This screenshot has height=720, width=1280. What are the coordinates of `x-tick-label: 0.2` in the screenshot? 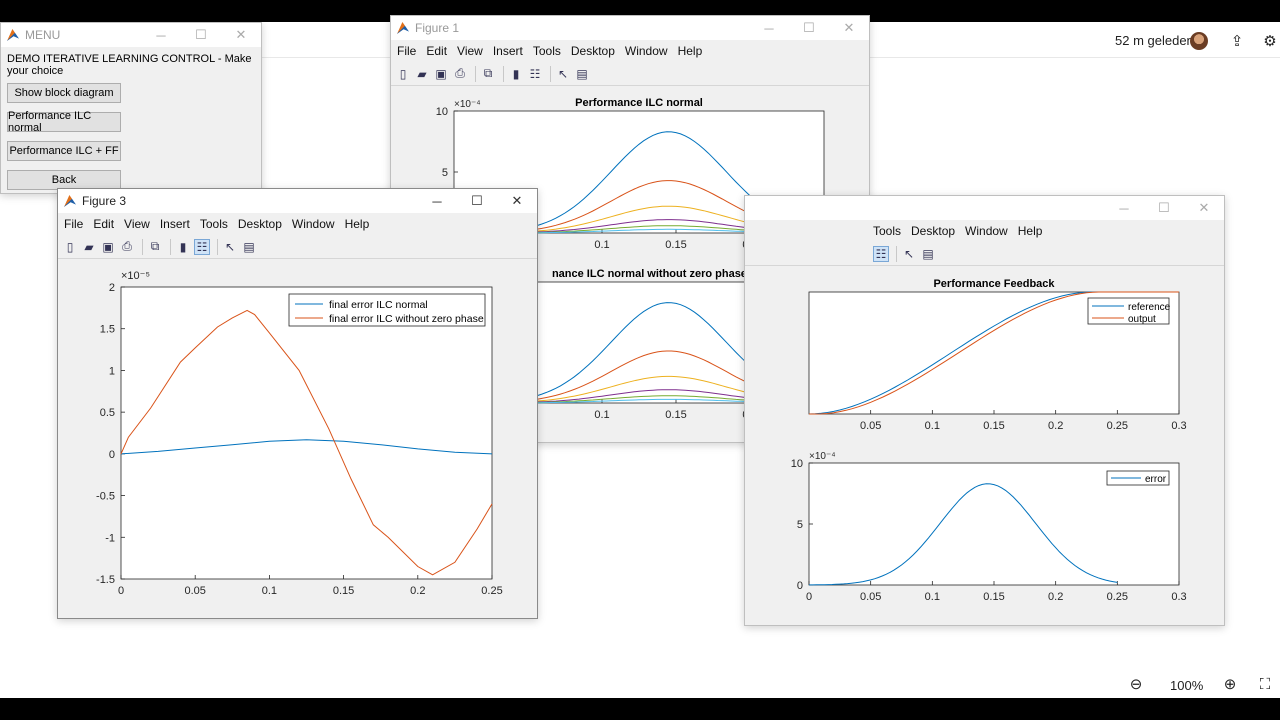 It's located at (417, 591).